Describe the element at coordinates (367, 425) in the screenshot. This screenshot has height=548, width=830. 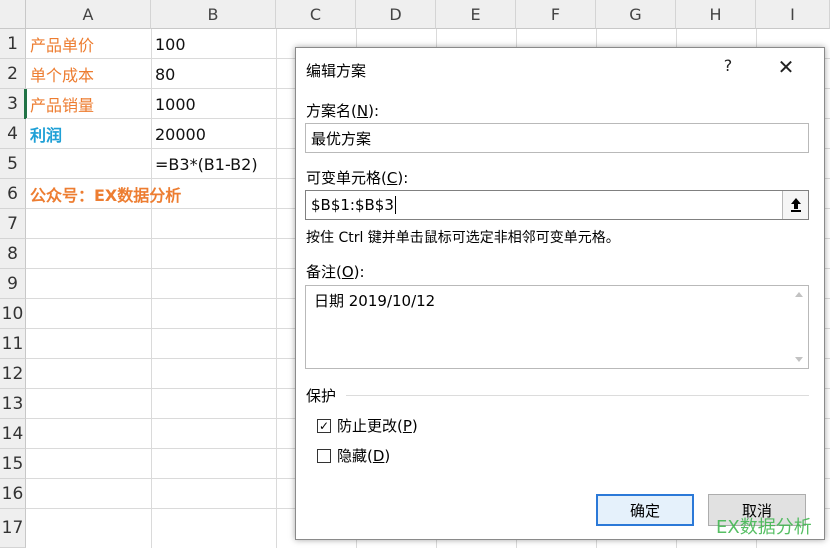
I see `prevent-changes-checkbox: ✓ 防止更改(P)` at that location.